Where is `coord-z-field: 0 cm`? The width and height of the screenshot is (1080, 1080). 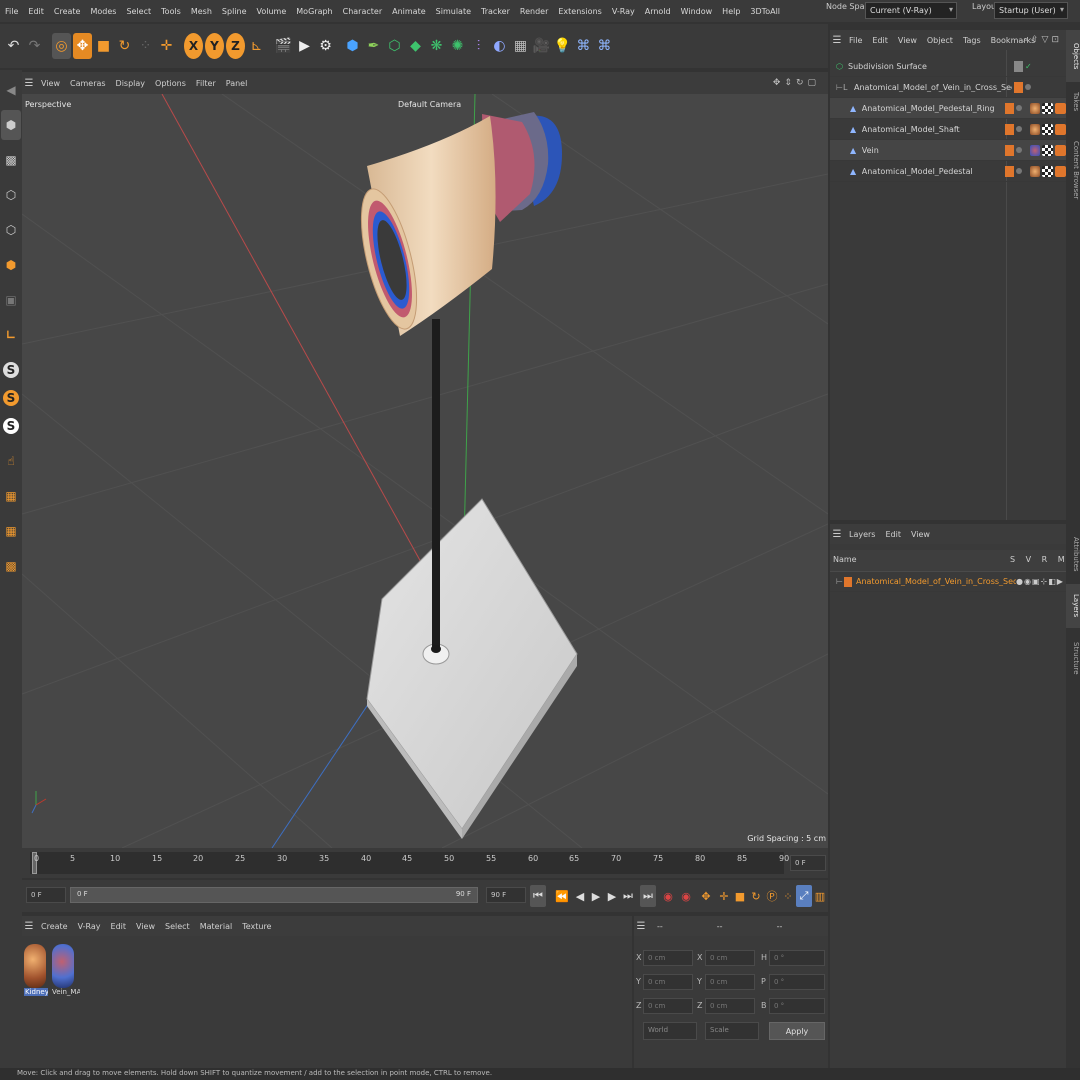 coord-z-field: 0 cm is located at coordinates (668, 1006).